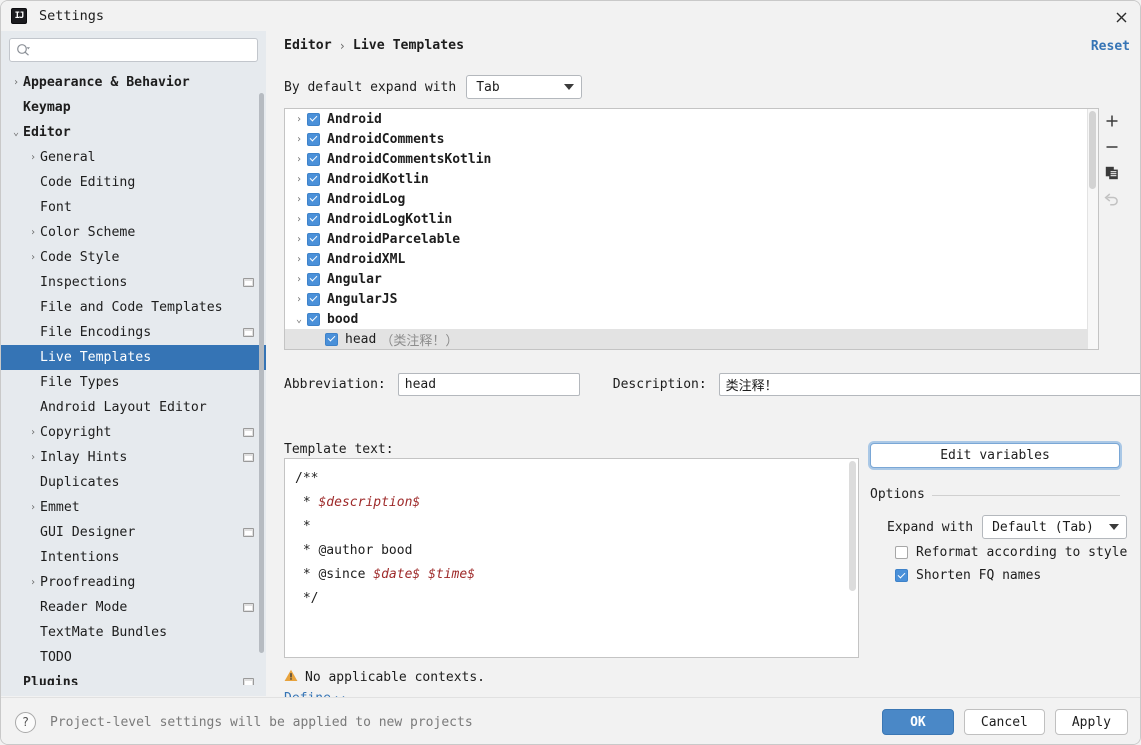  Describe the element at coordinates (929, 384) in the screenshot. I see `description-input` at that location.